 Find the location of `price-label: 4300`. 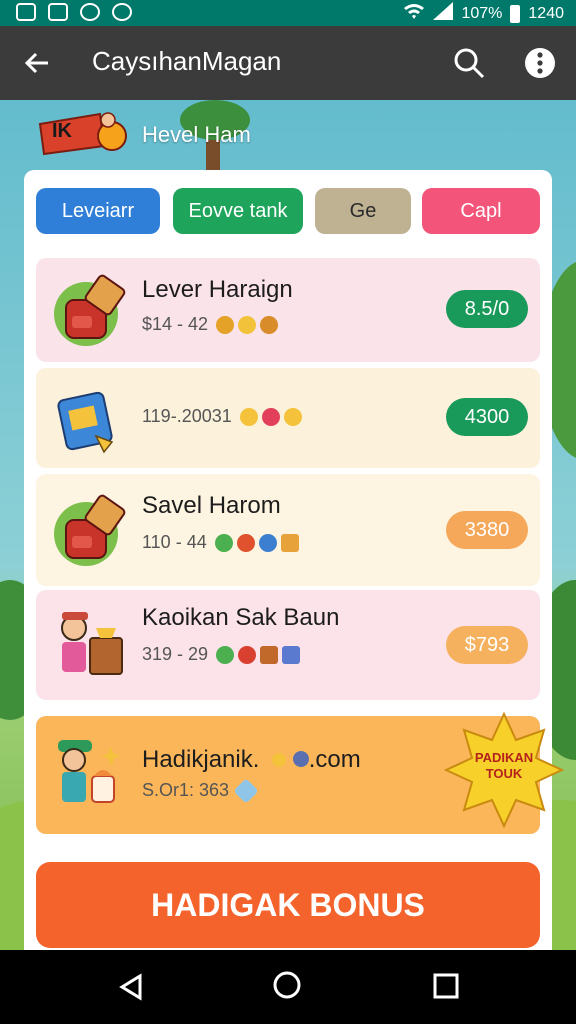

price-label: 4300 is located at coordinates (487, 416).